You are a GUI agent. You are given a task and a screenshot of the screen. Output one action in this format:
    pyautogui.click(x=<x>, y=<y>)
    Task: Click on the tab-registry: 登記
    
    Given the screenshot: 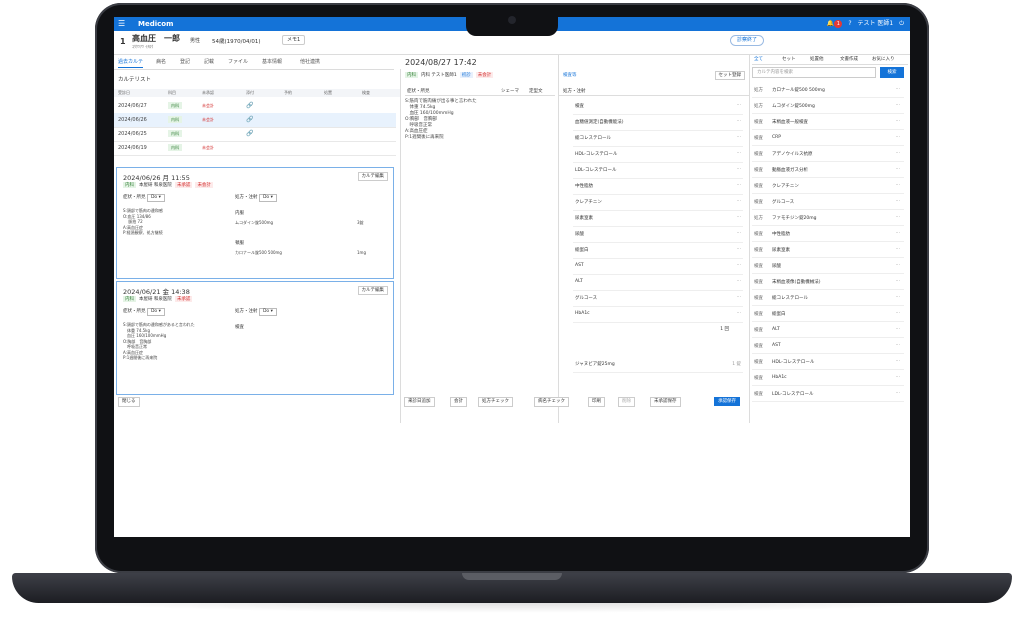 What is the action you would take?
    pyautogui.click(x=185, y=61)
    